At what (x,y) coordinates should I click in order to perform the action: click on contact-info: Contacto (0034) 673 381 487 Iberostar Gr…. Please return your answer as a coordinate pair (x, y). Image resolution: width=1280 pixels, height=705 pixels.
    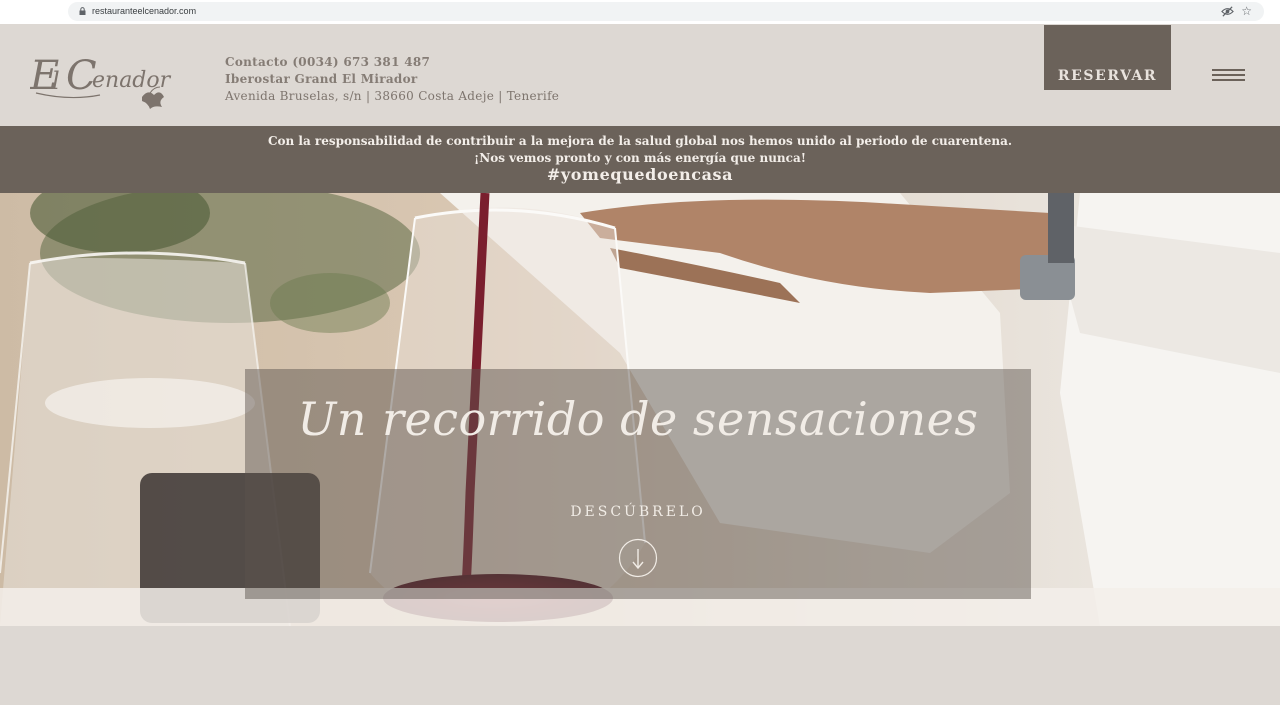
    Looking at the image, I should click on (392, 79).